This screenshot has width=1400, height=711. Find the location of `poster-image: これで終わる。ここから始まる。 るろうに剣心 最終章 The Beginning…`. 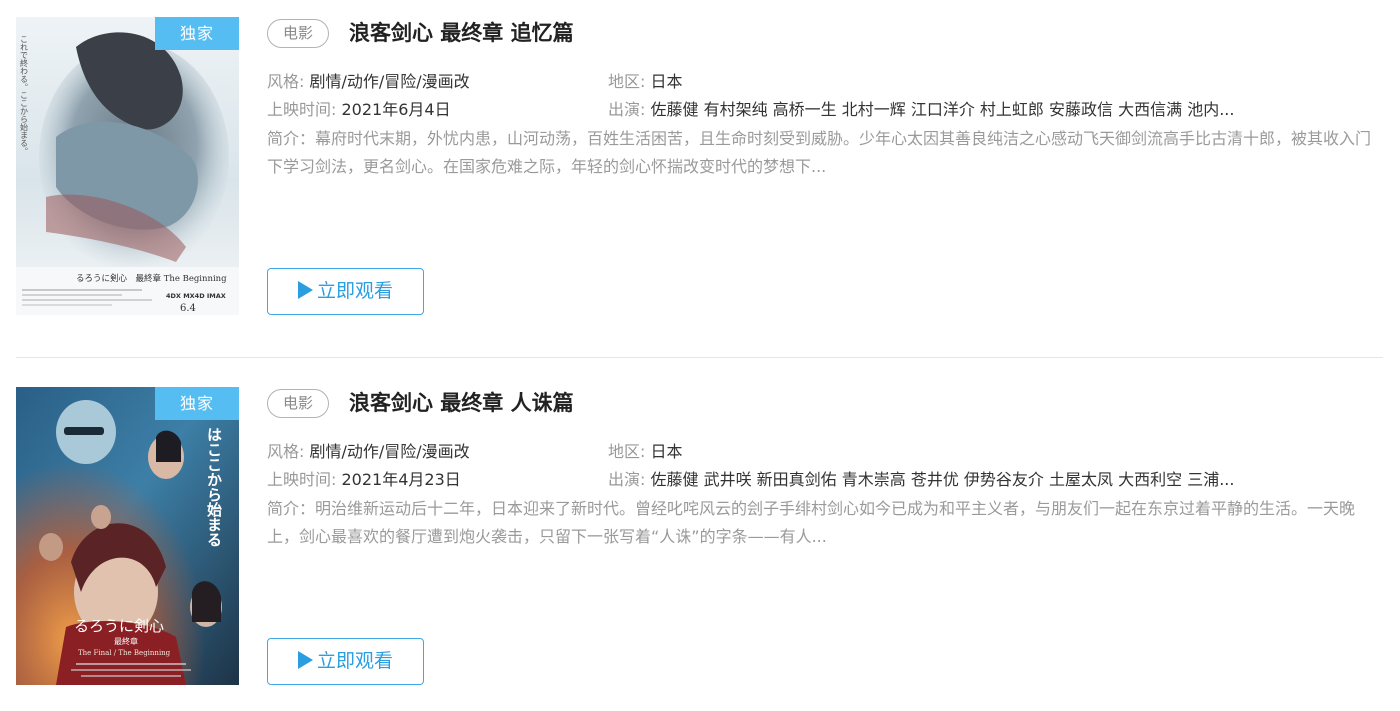

poster-image: これで終わる。ここから始まる。 るろうに剣心 最終章 The Beginning… is located at coordinates (127, 166).